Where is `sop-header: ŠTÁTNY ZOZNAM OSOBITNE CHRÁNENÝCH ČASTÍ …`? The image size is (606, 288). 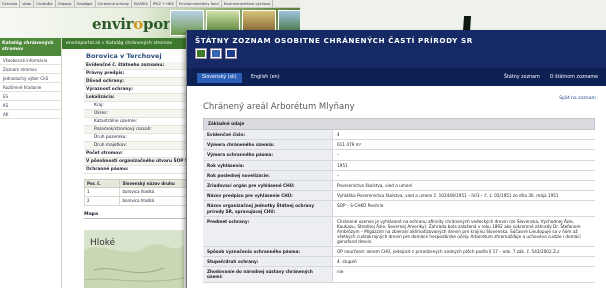
sop-header: ŠTÁTNY ZOZNAM OSOBITNE CHRÁNENÝCH ČASTÍ … is located at coordinates (396, 49).